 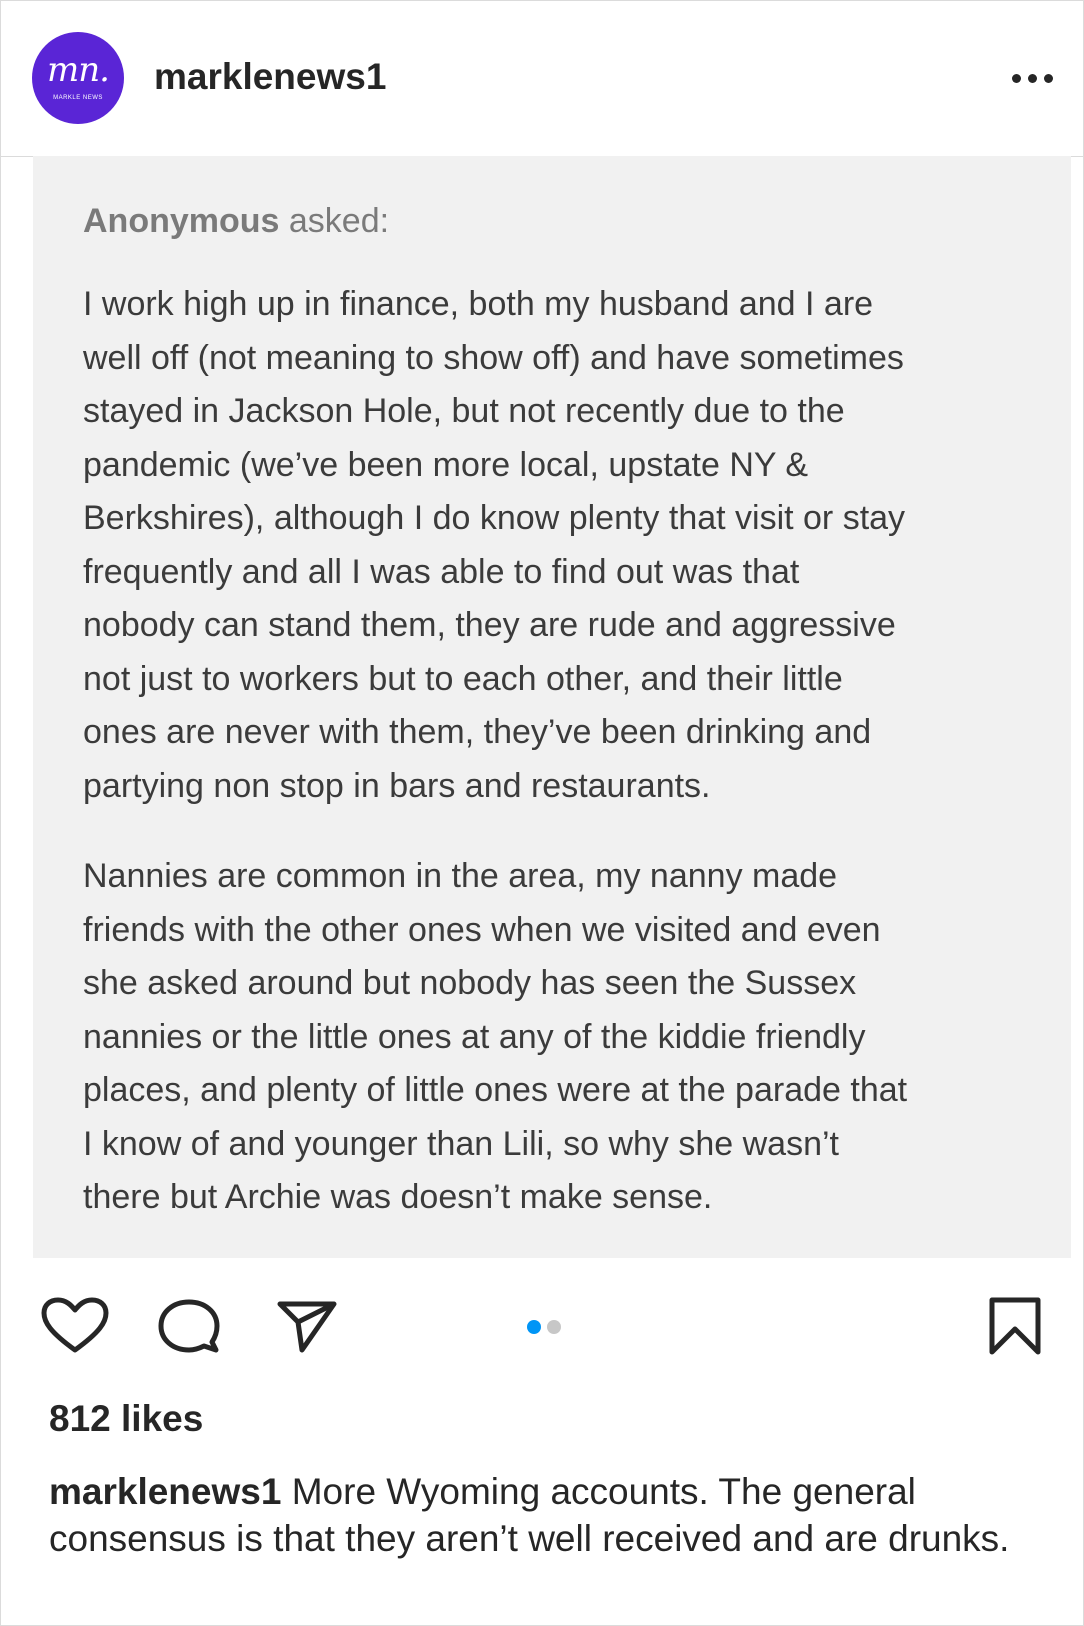 What do you see at coordinates (307, 1326) in the screenshot?
I see `share-icon` at bounding box center [307, 1326].